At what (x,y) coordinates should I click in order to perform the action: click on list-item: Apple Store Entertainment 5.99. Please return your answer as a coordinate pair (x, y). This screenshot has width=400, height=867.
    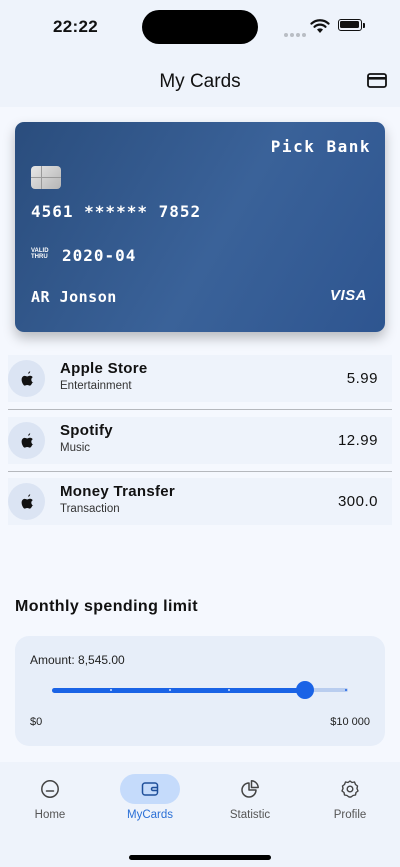
    Looking at the image, I should click on (200, 378).